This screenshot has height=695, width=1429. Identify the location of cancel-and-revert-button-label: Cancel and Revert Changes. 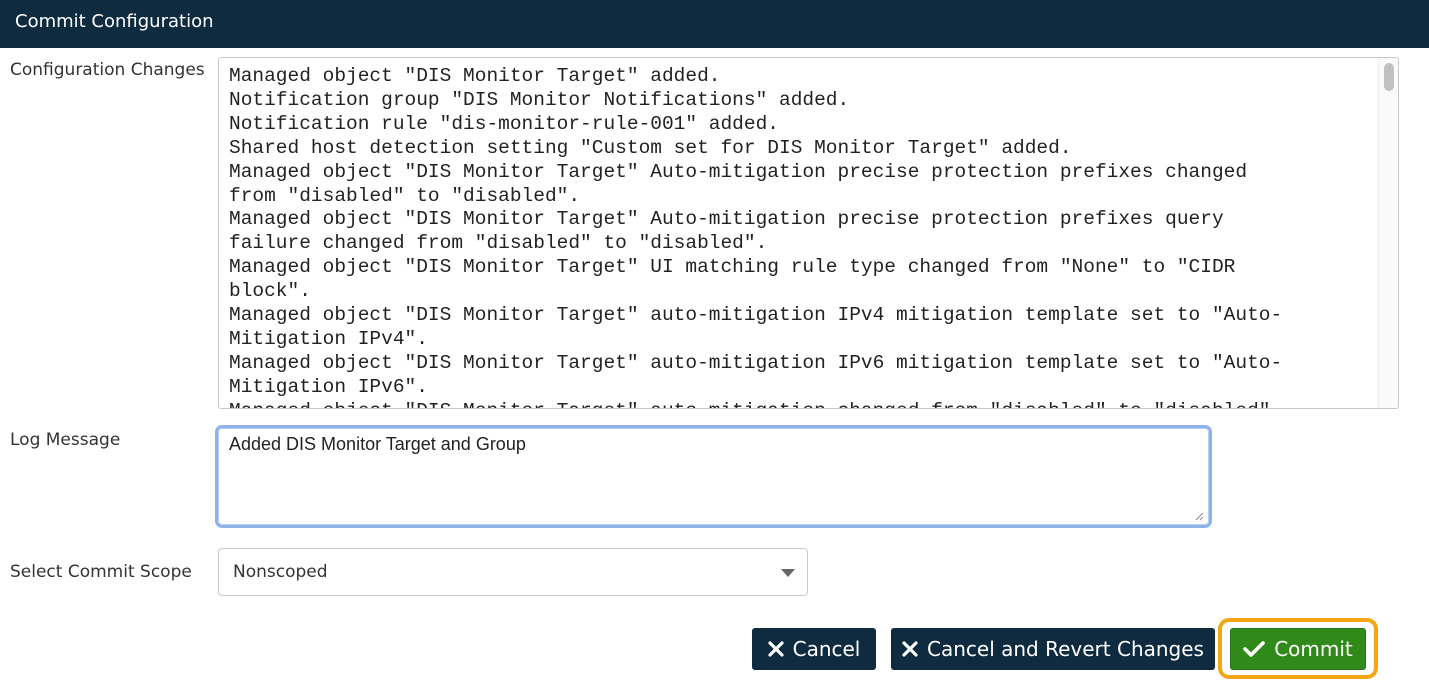
(1065, 649).